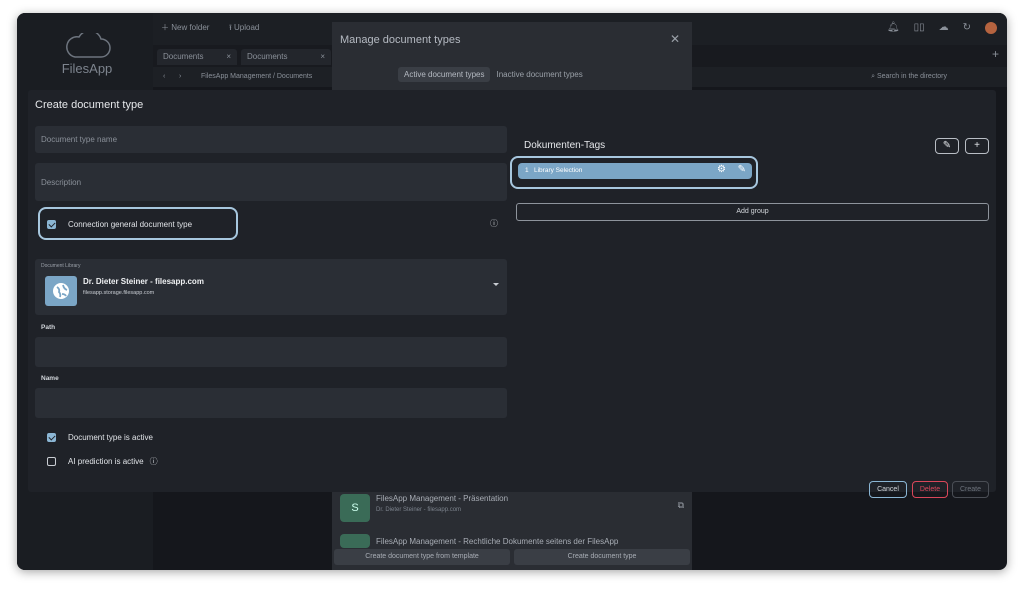  I want to click on tag-group: 1 Library Selection ⚙ ✎, so click(635, 171).